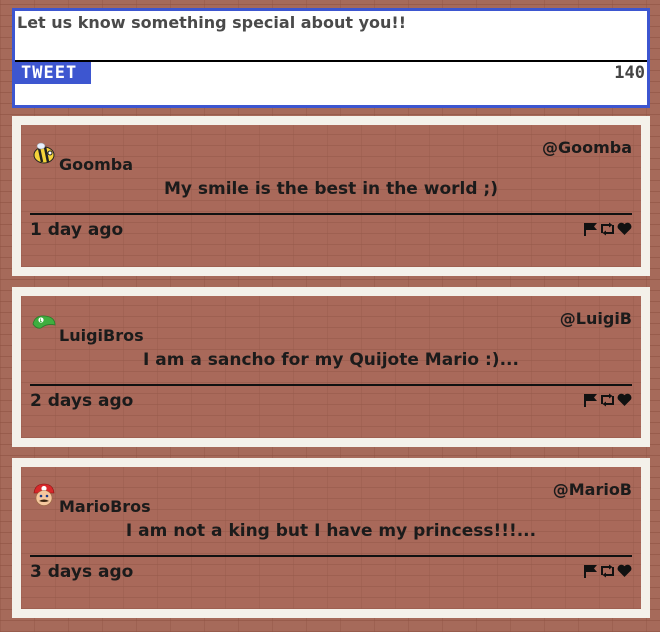 This screenshot has width=660, height=632. Describe the element at coordinates (105, 506) in the screenshot. I see `tweet-username: MarioBros` at that location.